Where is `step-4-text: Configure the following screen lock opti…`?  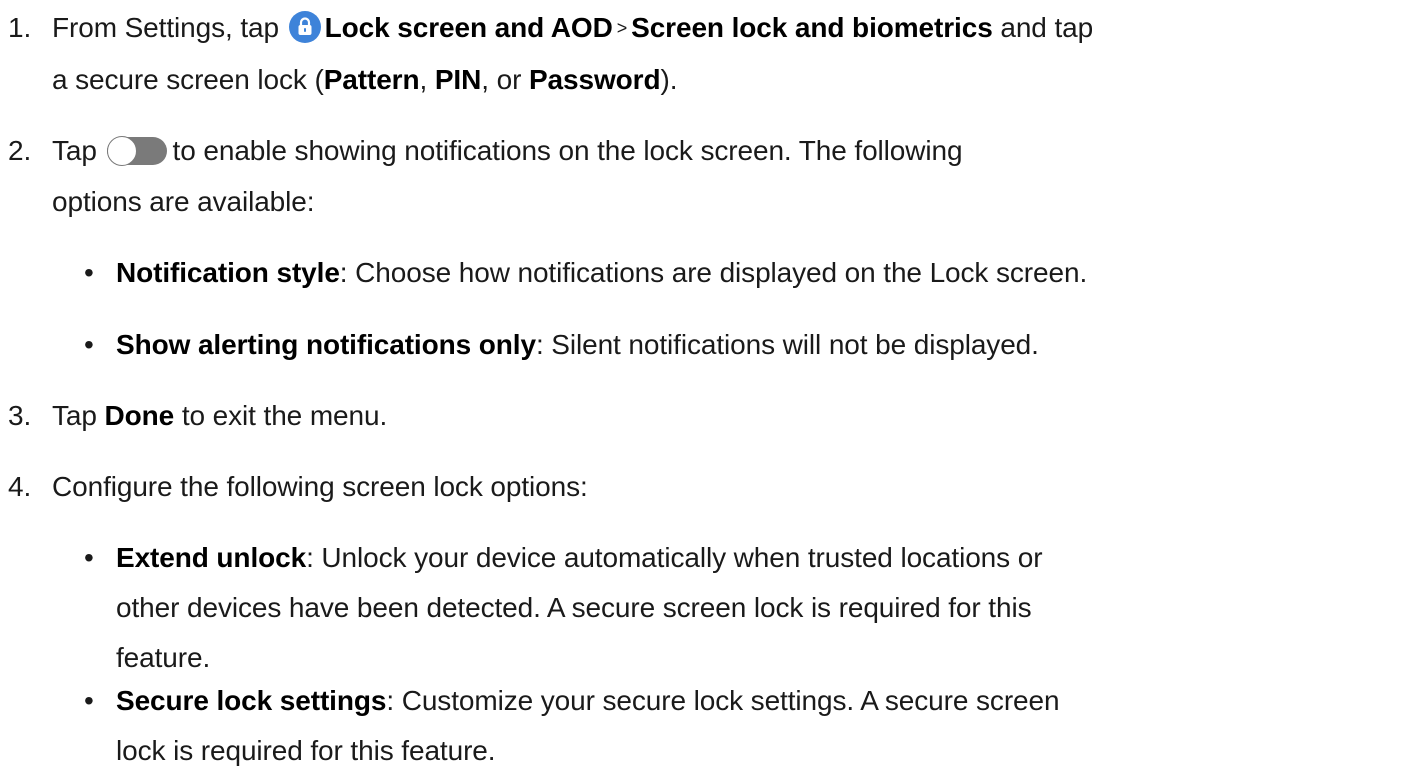
step-4-text: Configure the following screen lock opti… is located at coordinates (320, 486).